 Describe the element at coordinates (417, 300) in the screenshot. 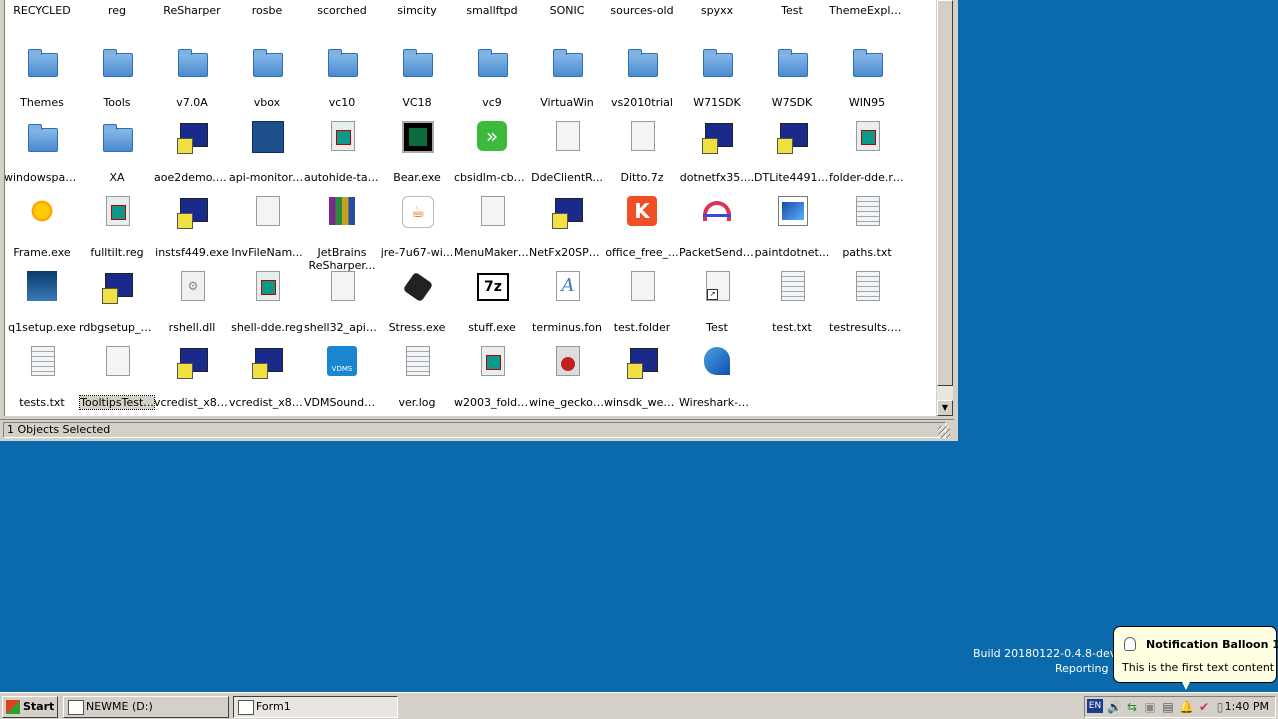

I see `file-item: Stress.exe` at that location.